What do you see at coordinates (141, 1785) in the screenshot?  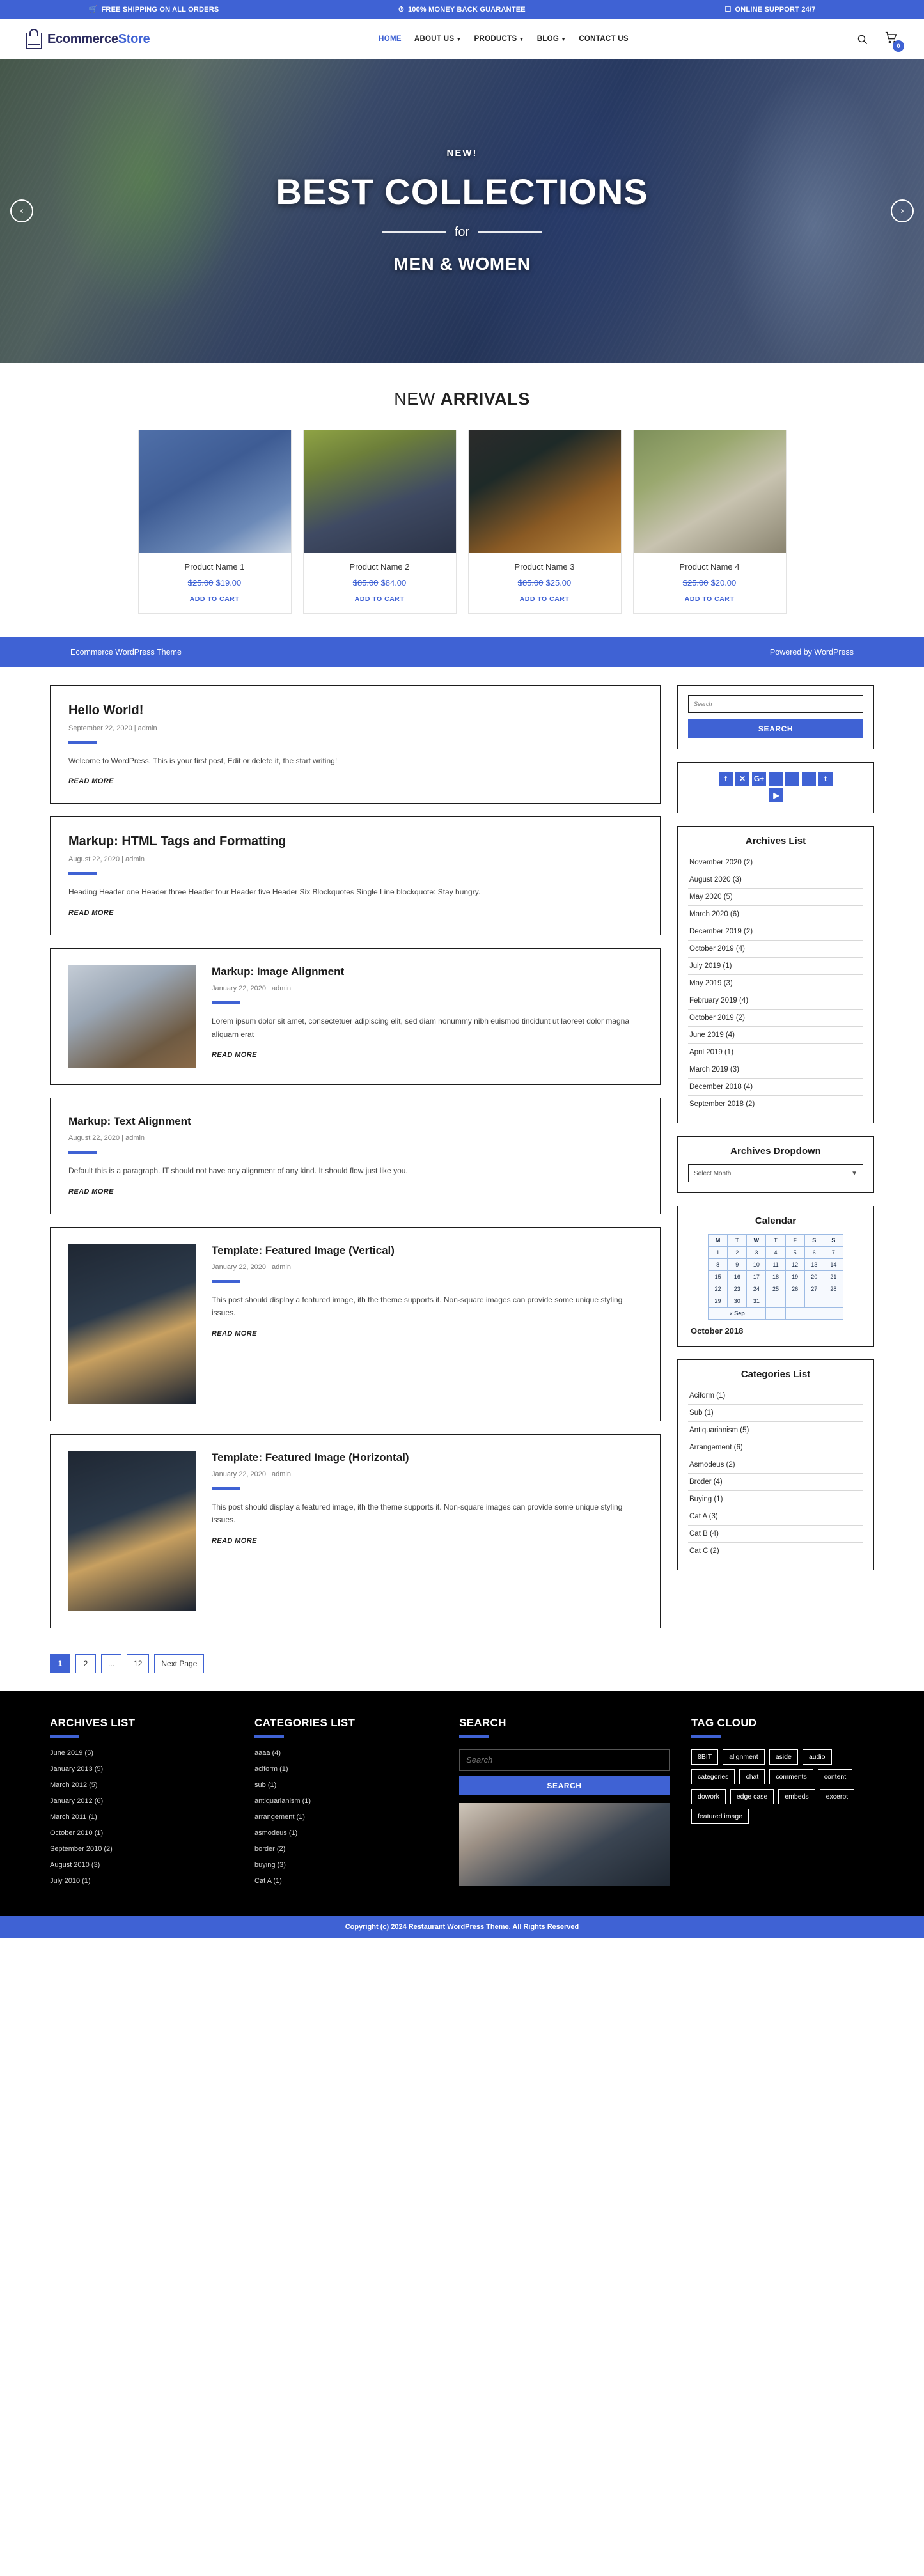 I see `list-item: March 2012 (5)` at bounding box center [141, 1785].